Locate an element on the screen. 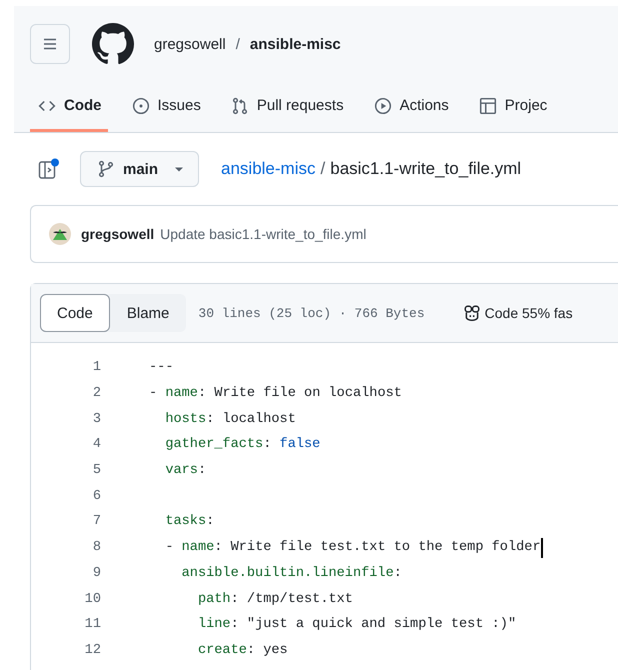 The image size is (618, 670). robot-icon is located at coordinates (471, 313).